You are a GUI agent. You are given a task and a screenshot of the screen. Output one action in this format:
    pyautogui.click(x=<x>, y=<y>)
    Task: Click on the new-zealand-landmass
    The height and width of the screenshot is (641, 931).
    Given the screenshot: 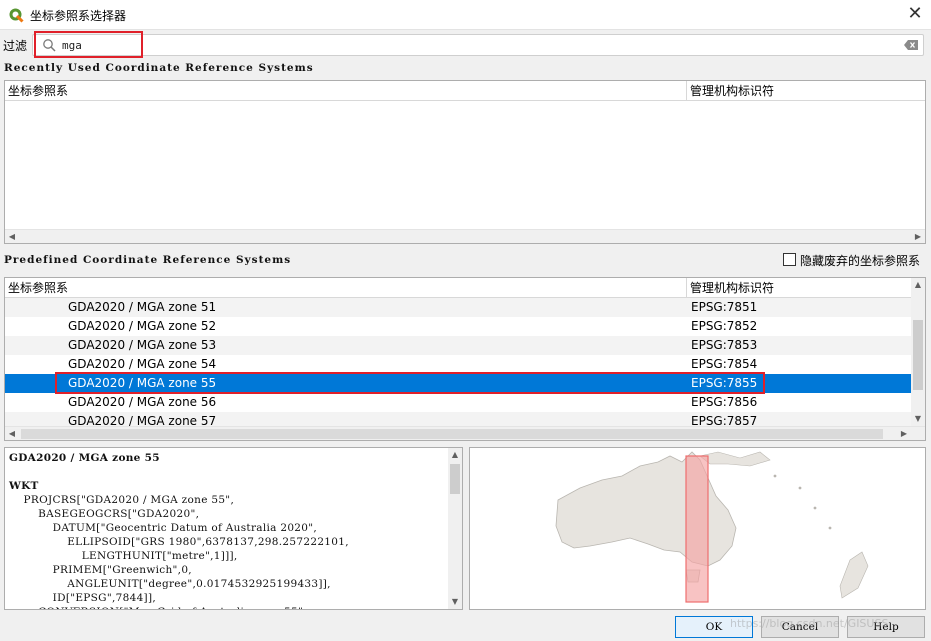 What is the action you would take?
    pyautogui.click(x=854, y=575)
    